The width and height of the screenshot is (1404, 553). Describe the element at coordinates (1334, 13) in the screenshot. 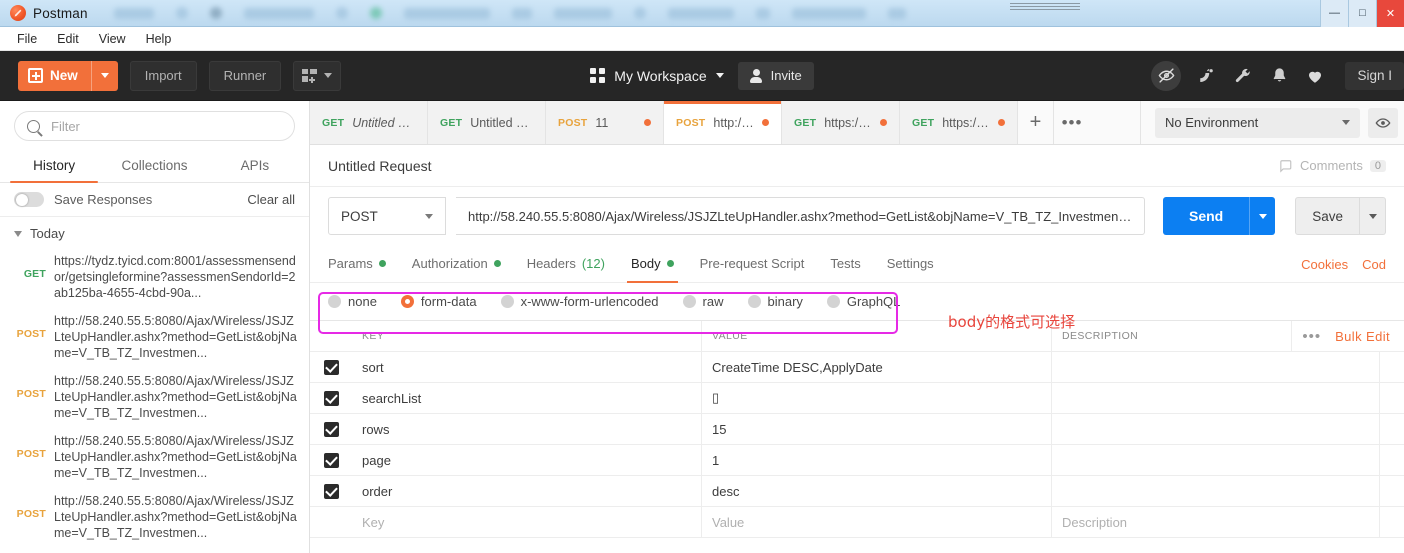

I see `minimize-button: —` at that location.